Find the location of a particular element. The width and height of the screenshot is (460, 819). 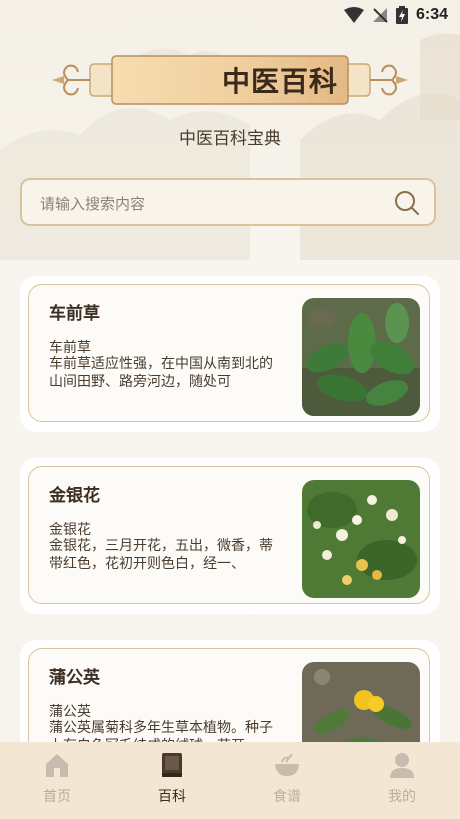

book-icon is located at coordinates (172, 765).